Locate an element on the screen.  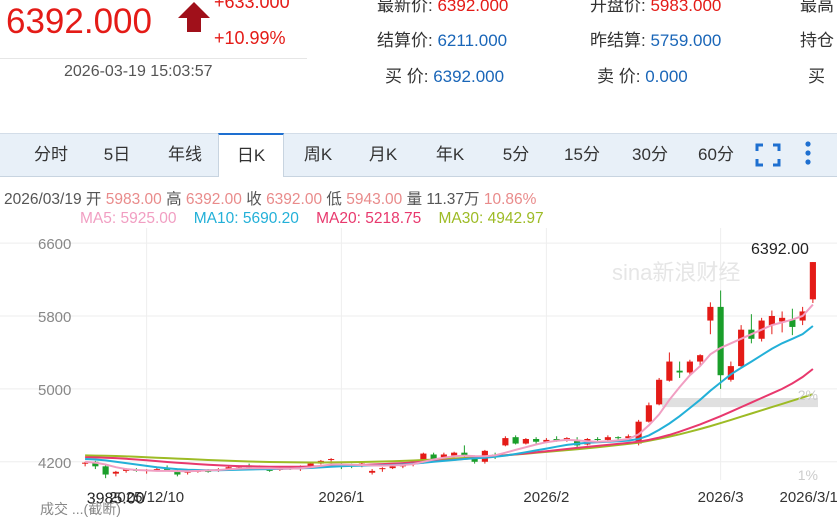
tab-monthly-k: 月K is located at coordinates (383, 155).